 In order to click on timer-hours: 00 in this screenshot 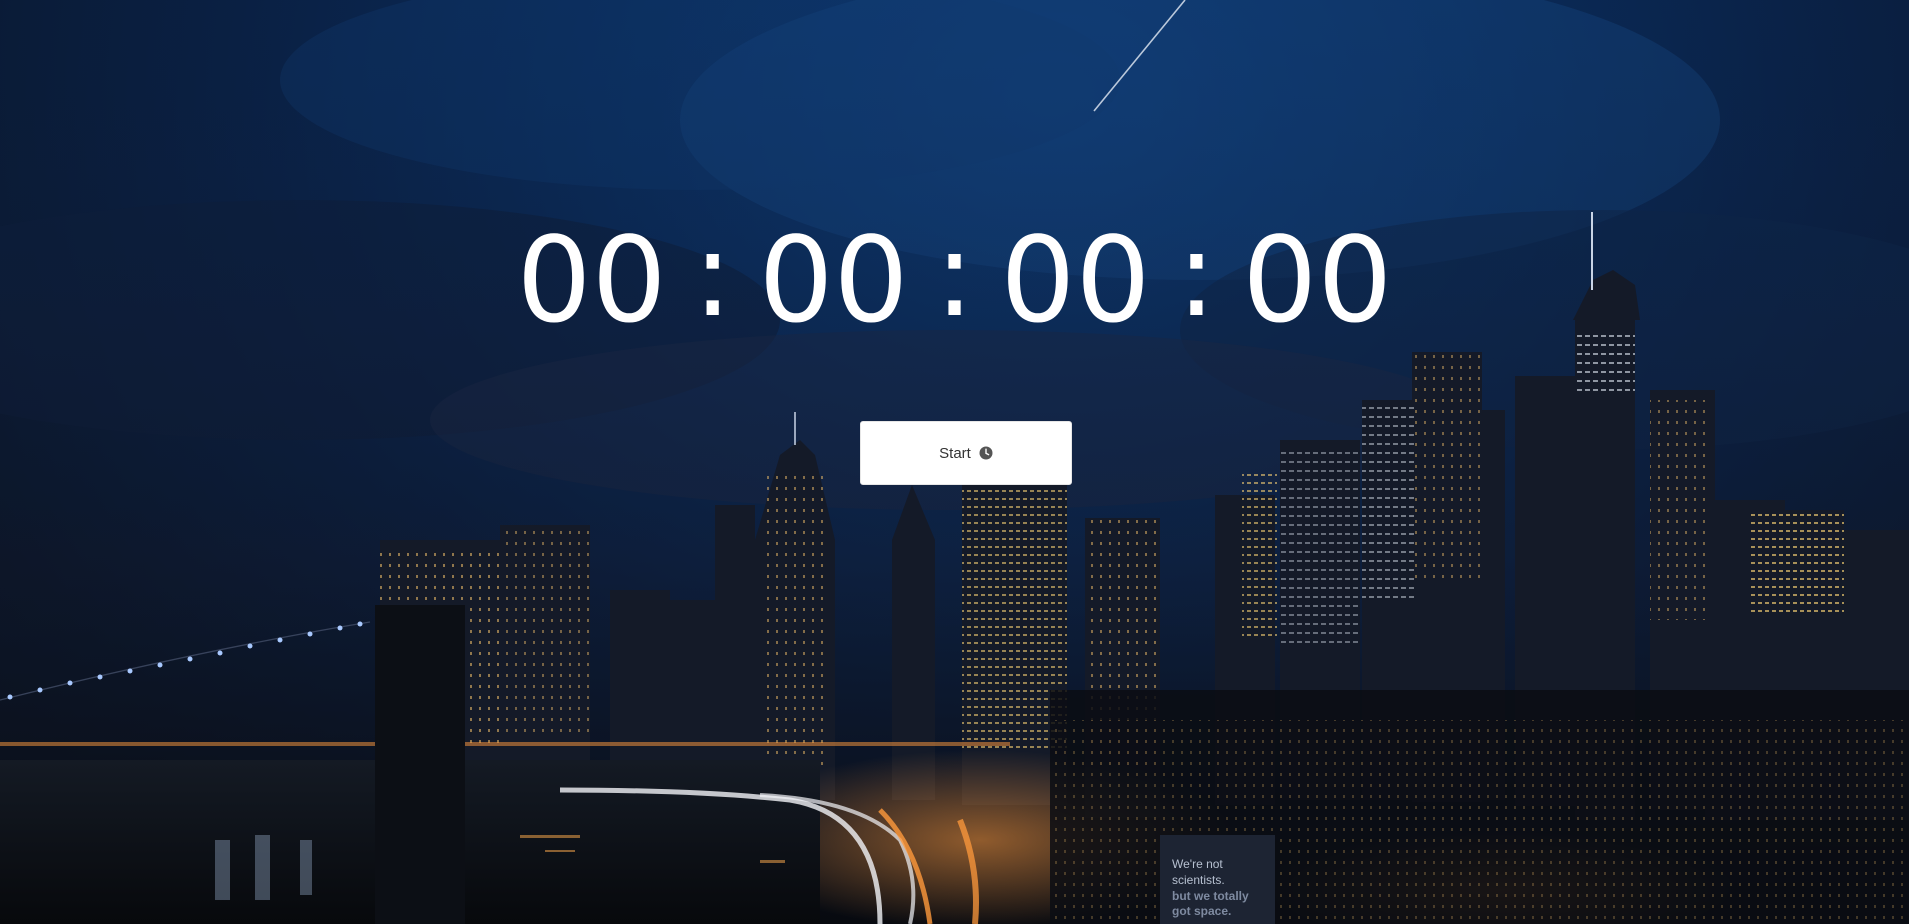, I will do `click(833, 280)`.